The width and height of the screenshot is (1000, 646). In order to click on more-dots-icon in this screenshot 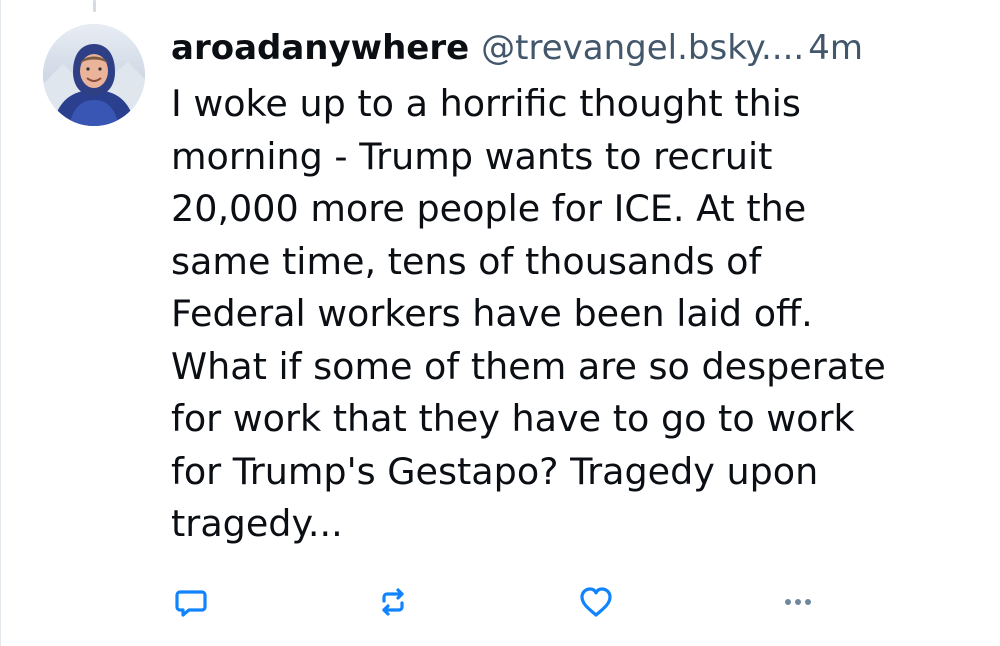, I will do `click(798, 602)`.